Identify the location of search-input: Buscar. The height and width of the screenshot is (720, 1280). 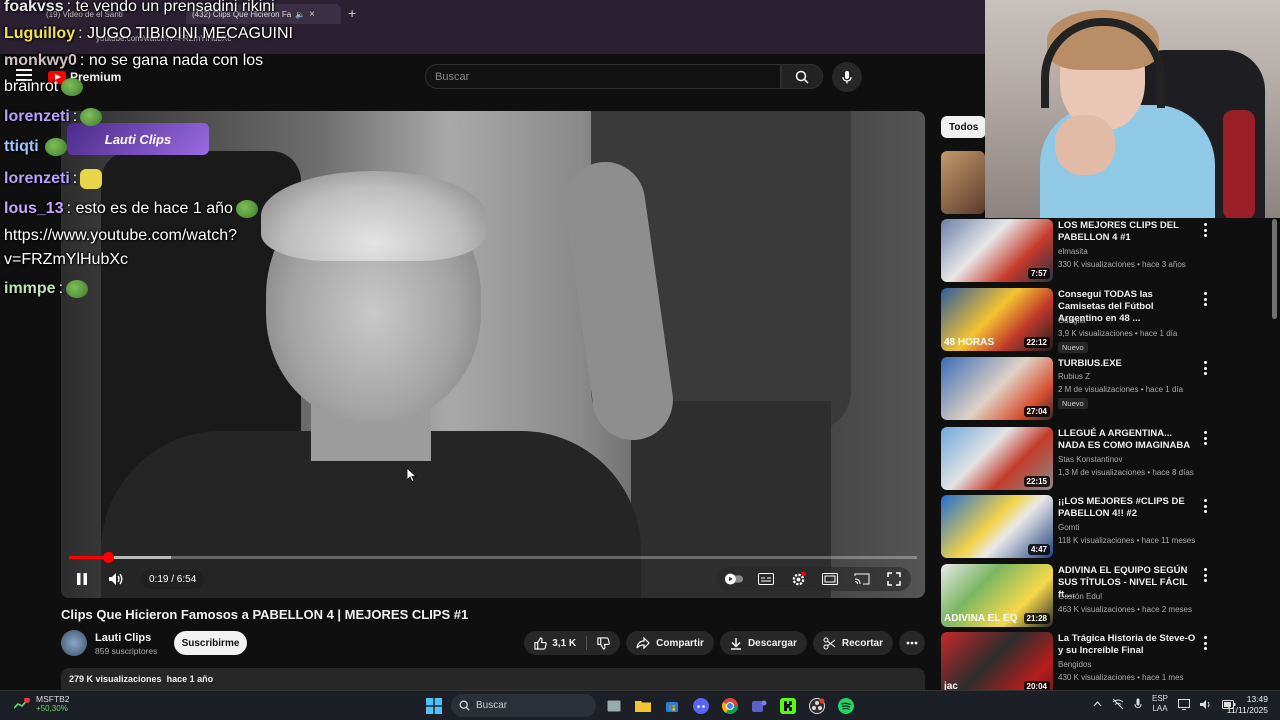
(603, 76).